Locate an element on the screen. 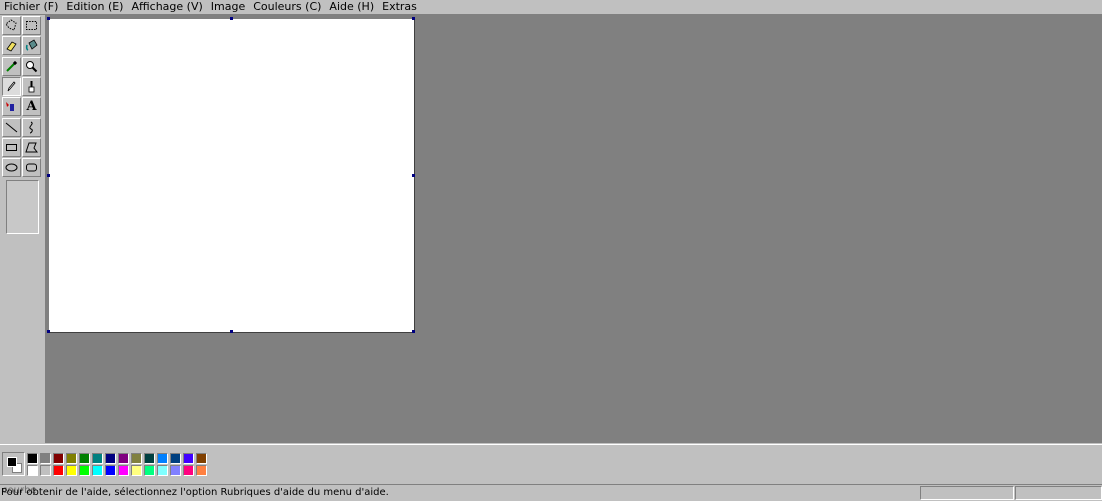 The height and width of the screenshot is (501, 1102). tool-rect-select is located at coordinates (31, 25).